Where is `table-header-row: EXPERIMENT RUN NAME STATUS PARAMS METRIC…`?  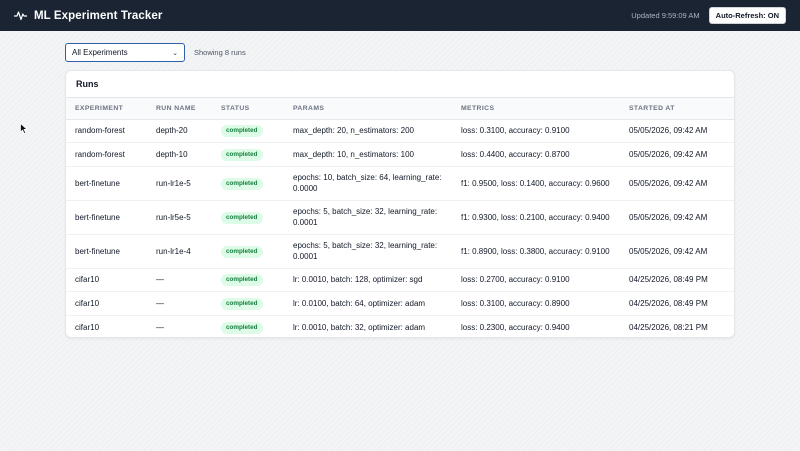
table-header-row: EXPERIMENT RUN NAME STATUS PARAMS METRIC… is located at coordinates (400, 109).